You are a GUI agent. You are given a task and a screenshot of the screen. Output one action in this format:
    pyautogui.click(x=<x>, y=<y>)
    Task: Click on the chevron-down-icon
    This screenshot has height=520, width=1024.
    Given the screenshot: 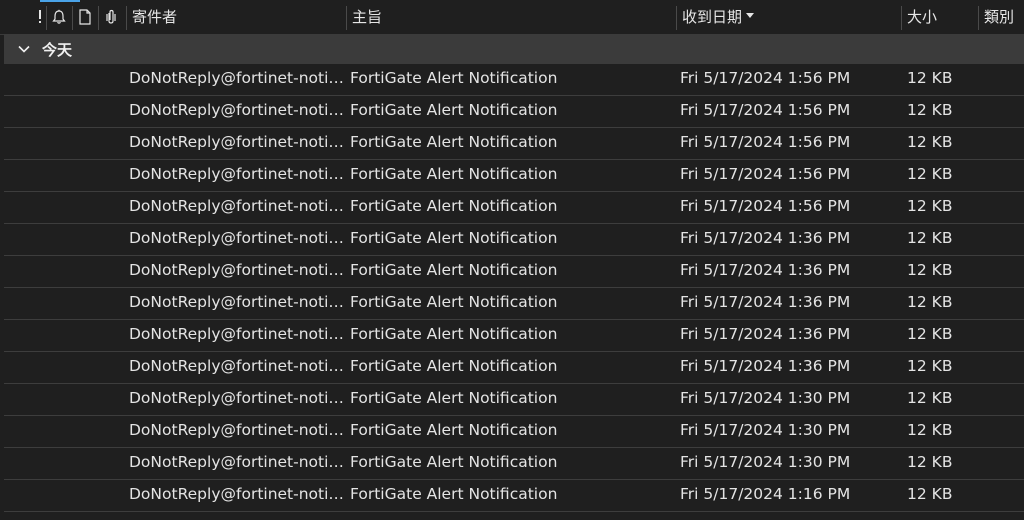 What is the action you would take?
    pyautogui.click(x=24, y=49)
    